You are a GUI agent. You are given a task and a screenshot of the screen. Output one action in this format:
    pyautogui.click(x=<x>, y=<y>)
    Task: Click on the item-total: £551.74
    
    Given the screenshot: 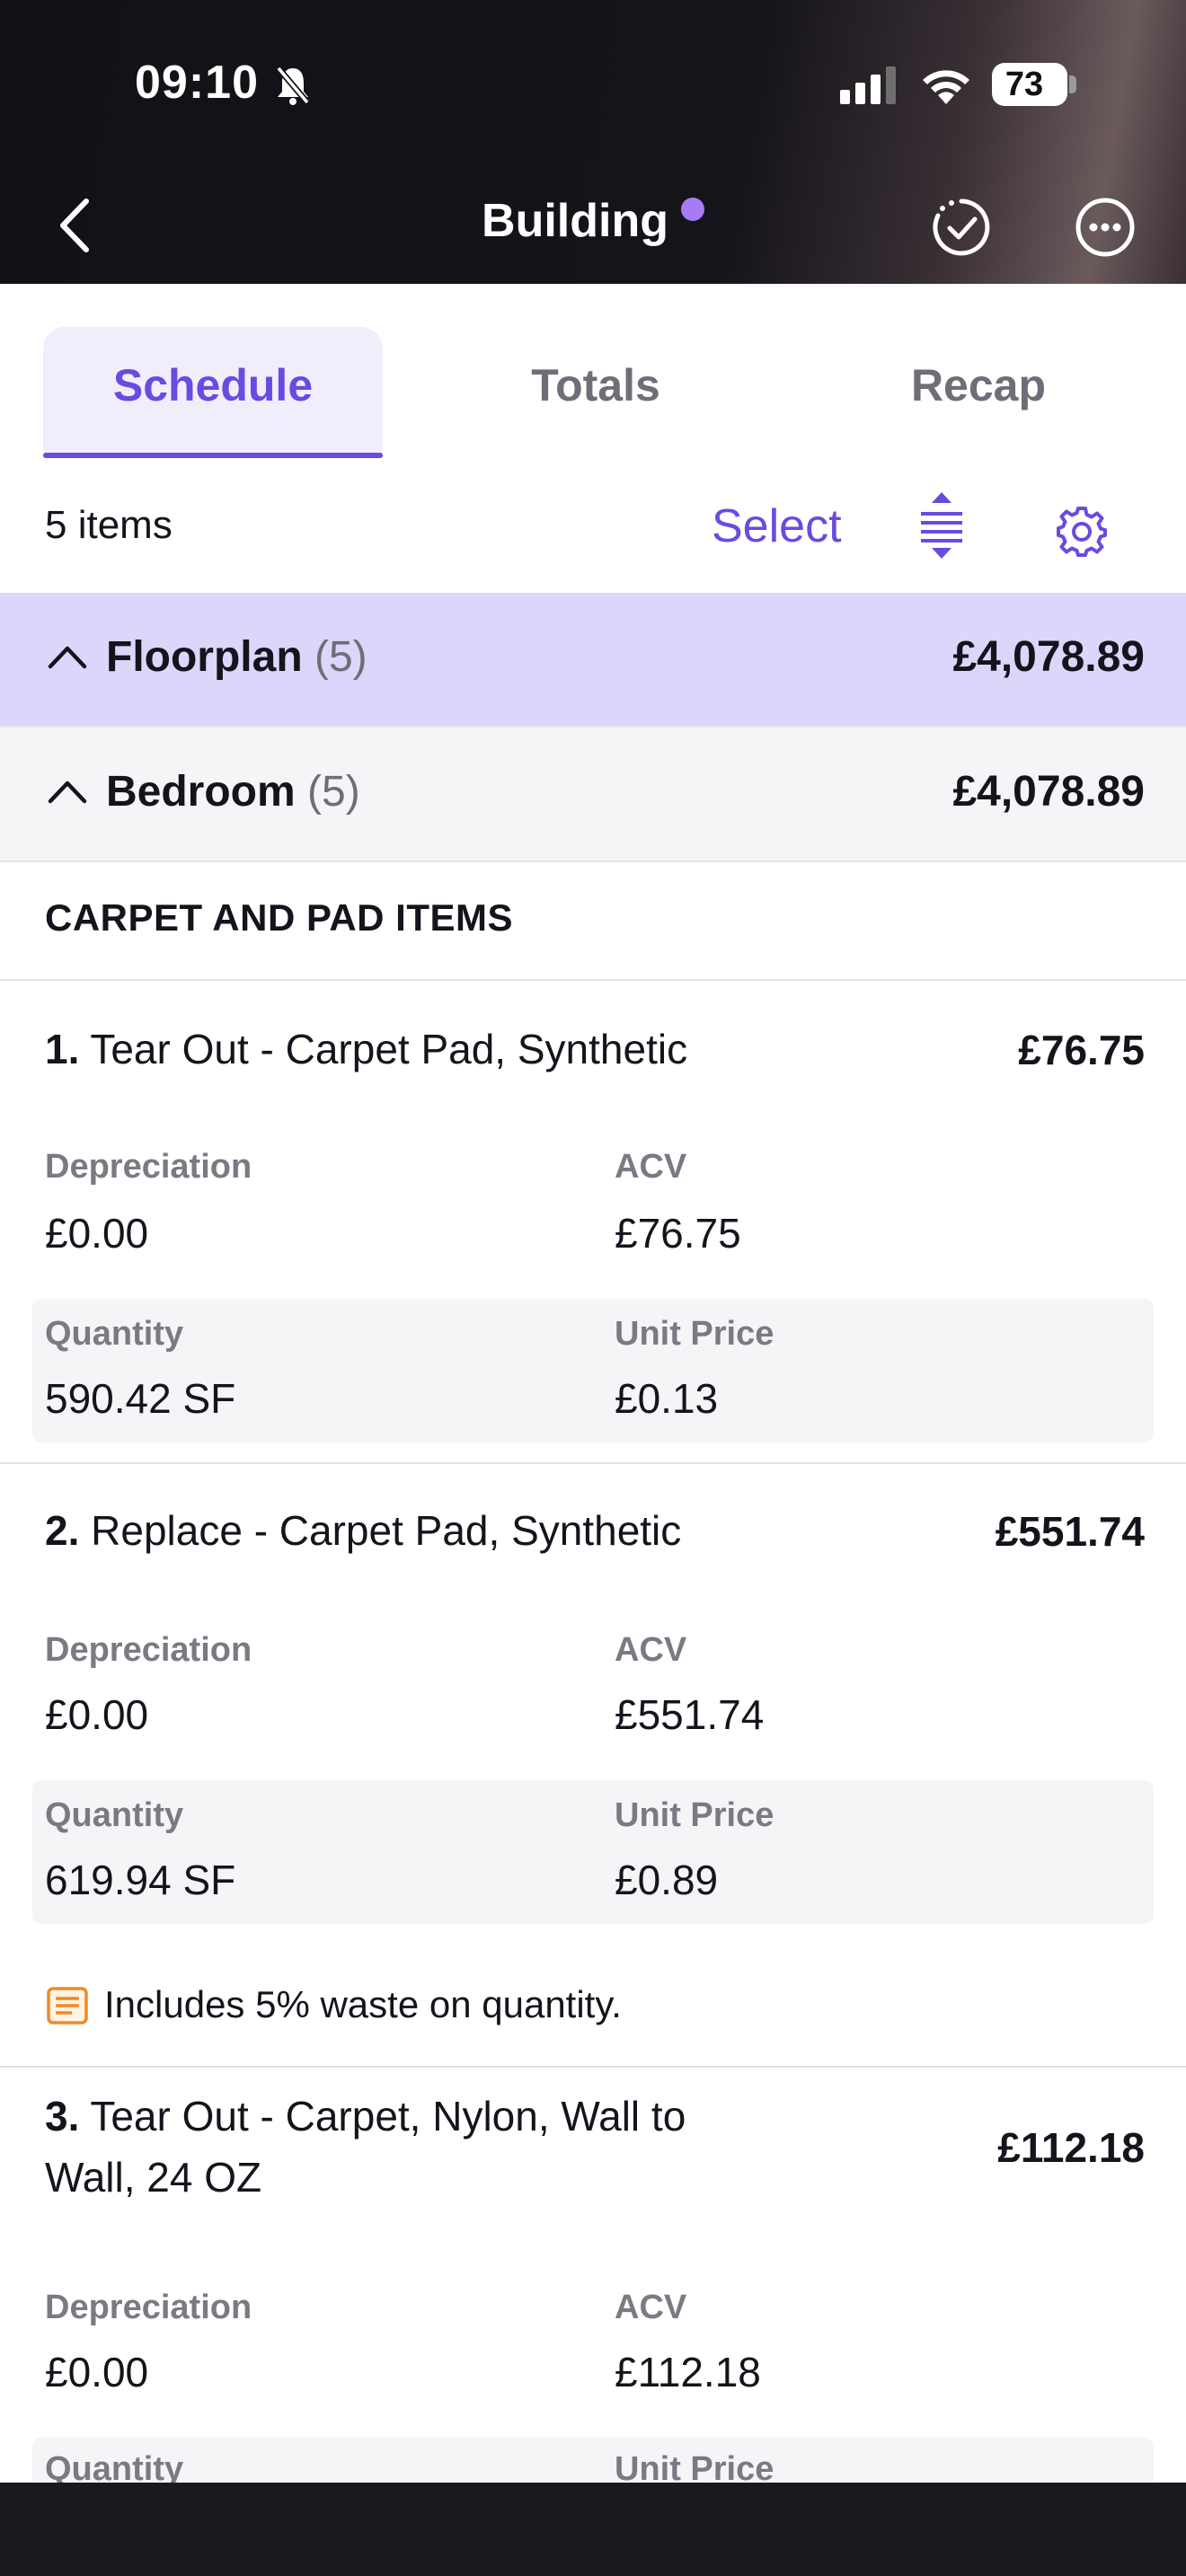 What is the action you would take?
    pyautogui.click(x=1070, y=1531)
    